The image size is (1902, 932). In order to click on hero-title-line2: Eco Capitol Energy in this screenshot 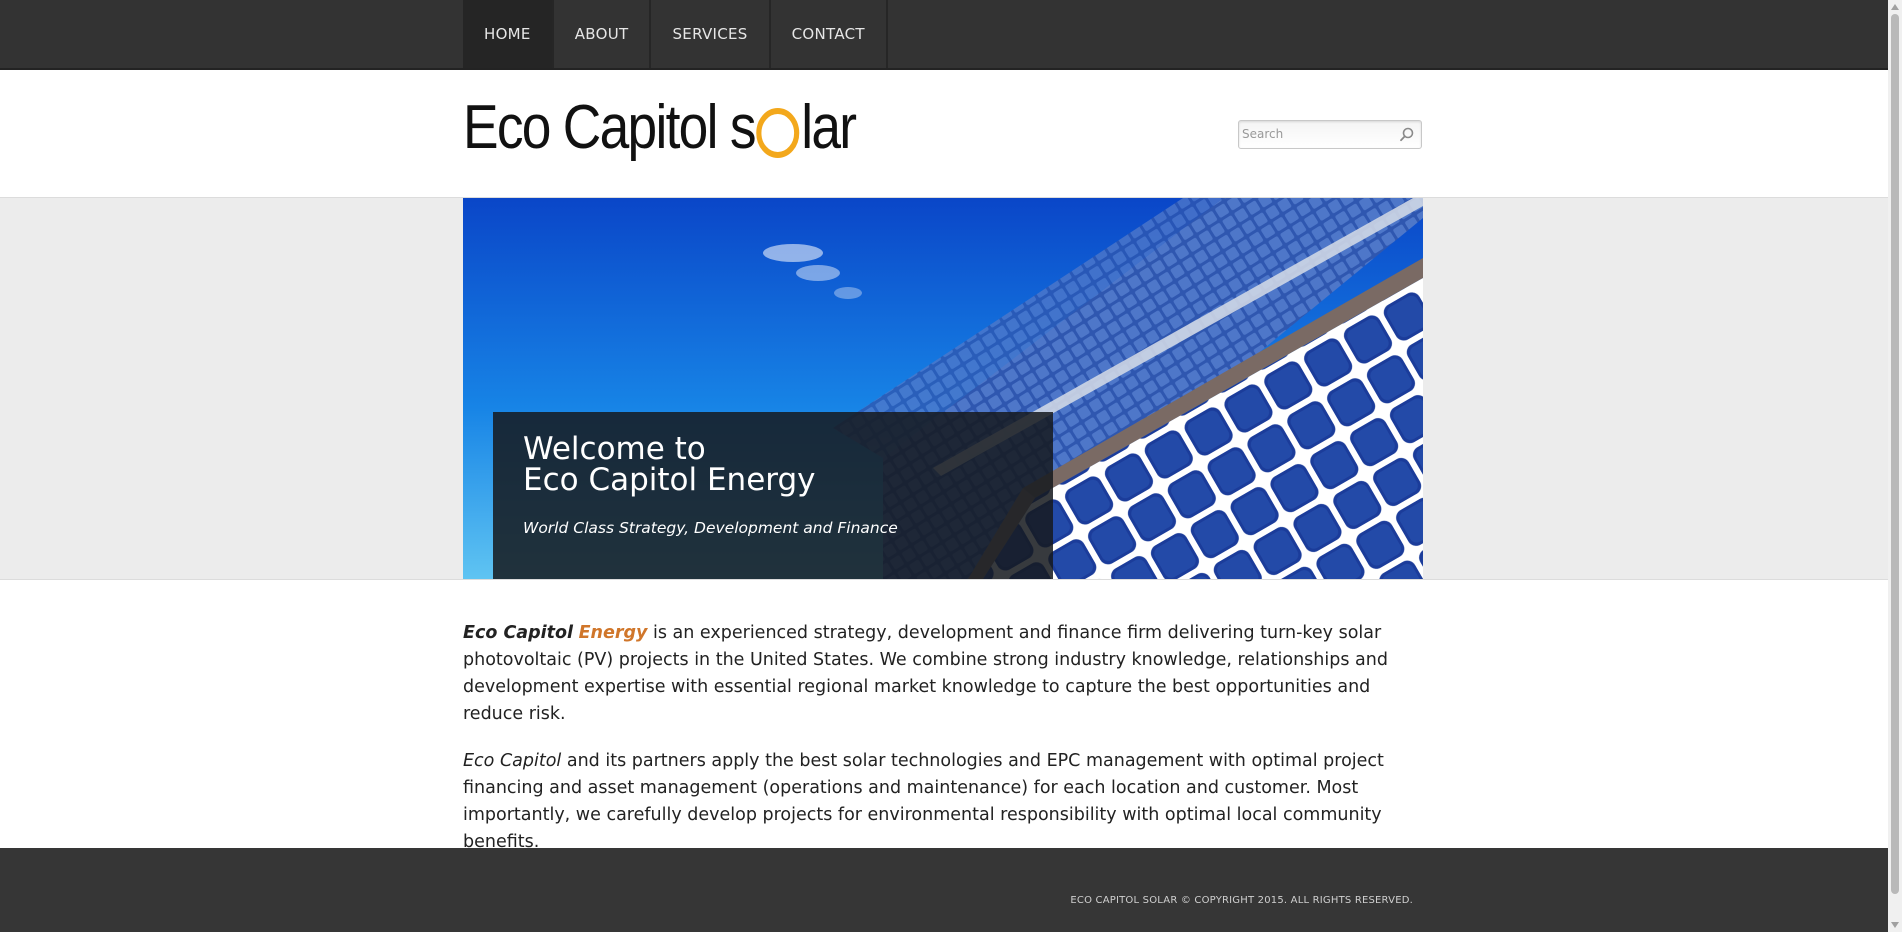, I will do `click(669, 480)`.